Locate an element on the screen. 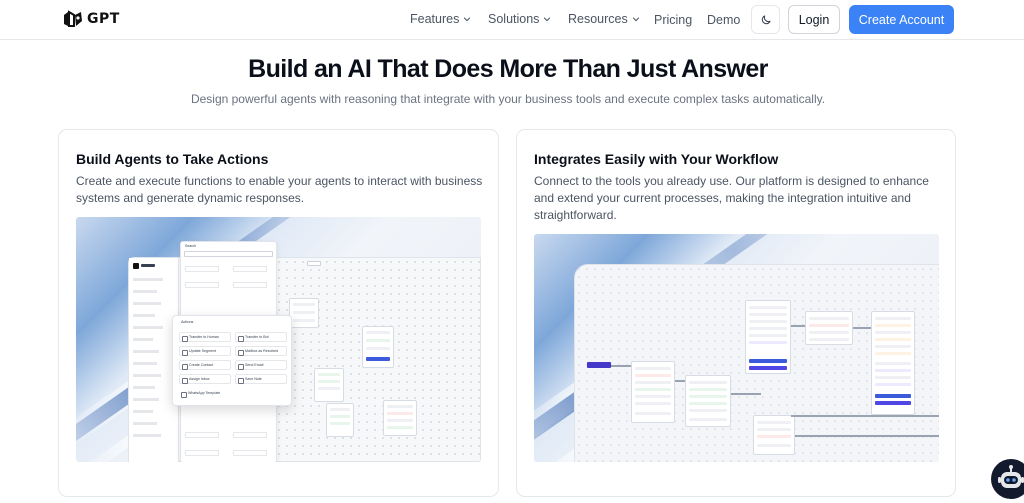  action-item: Transfer to Bot is located at coordinates (261, 337).